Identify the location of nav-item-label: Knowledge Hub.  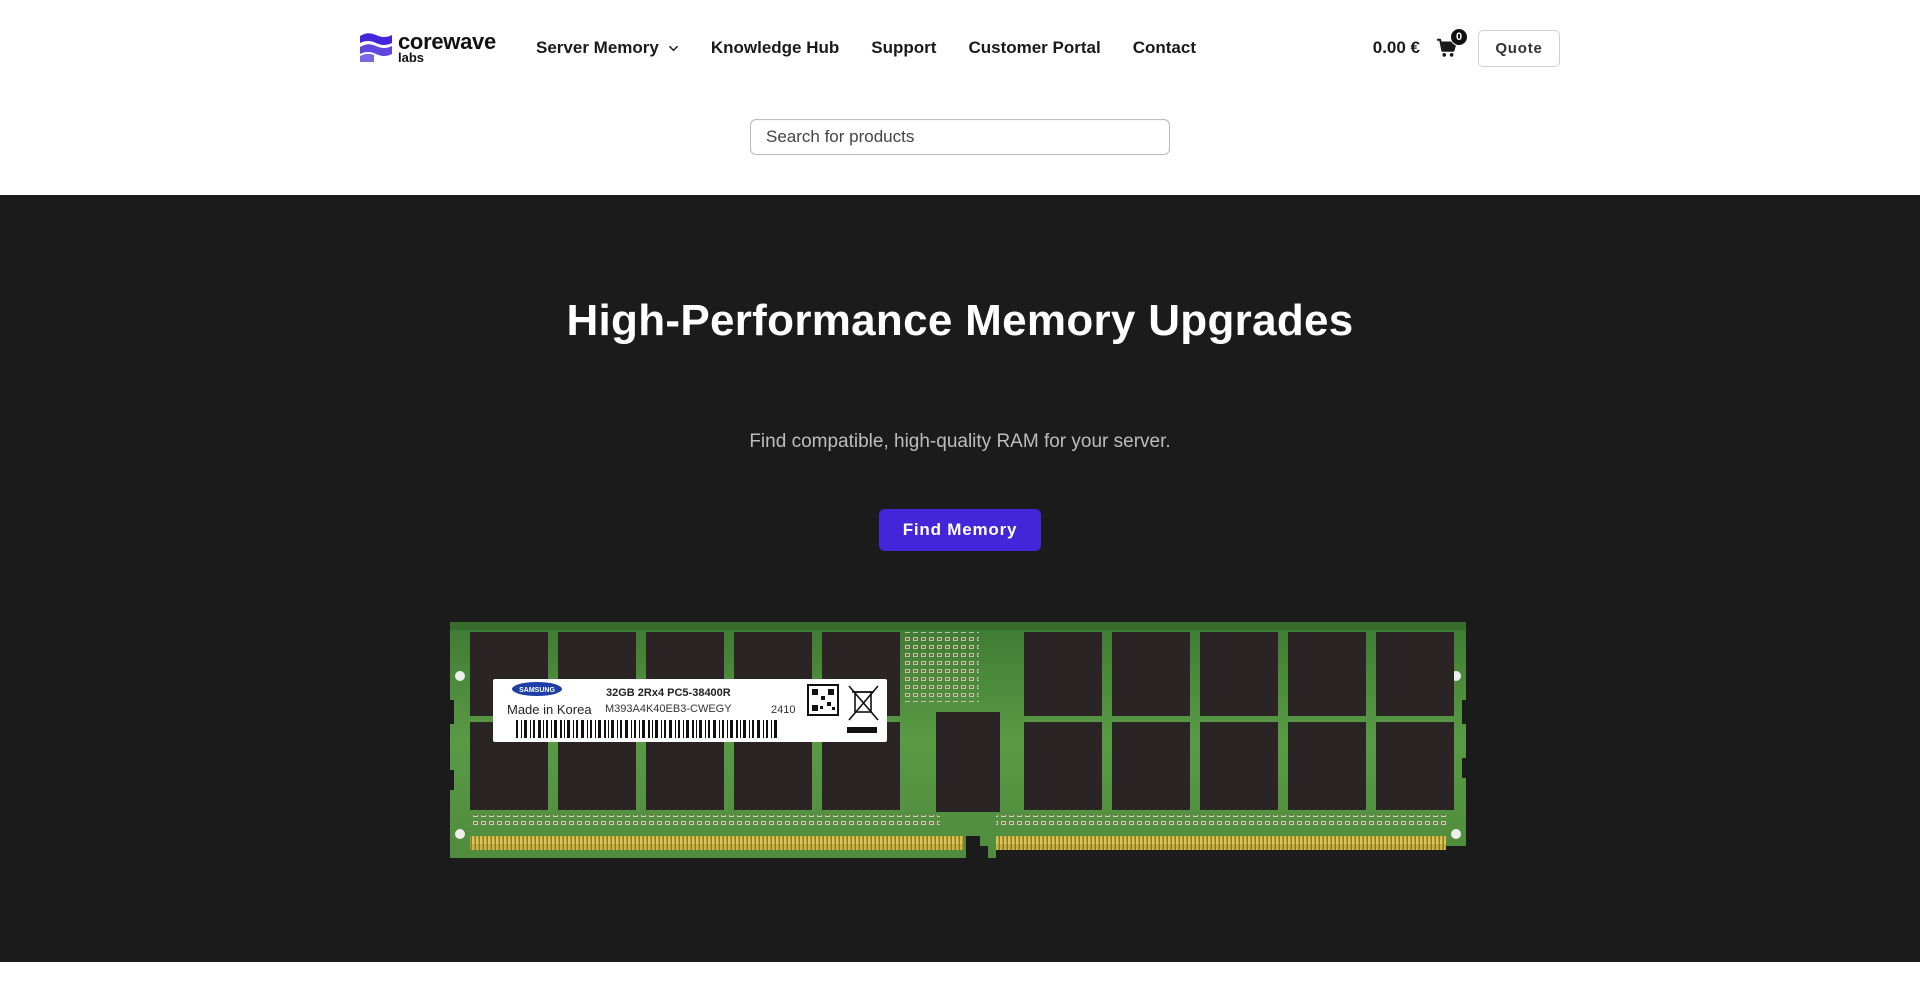
(775, 47).